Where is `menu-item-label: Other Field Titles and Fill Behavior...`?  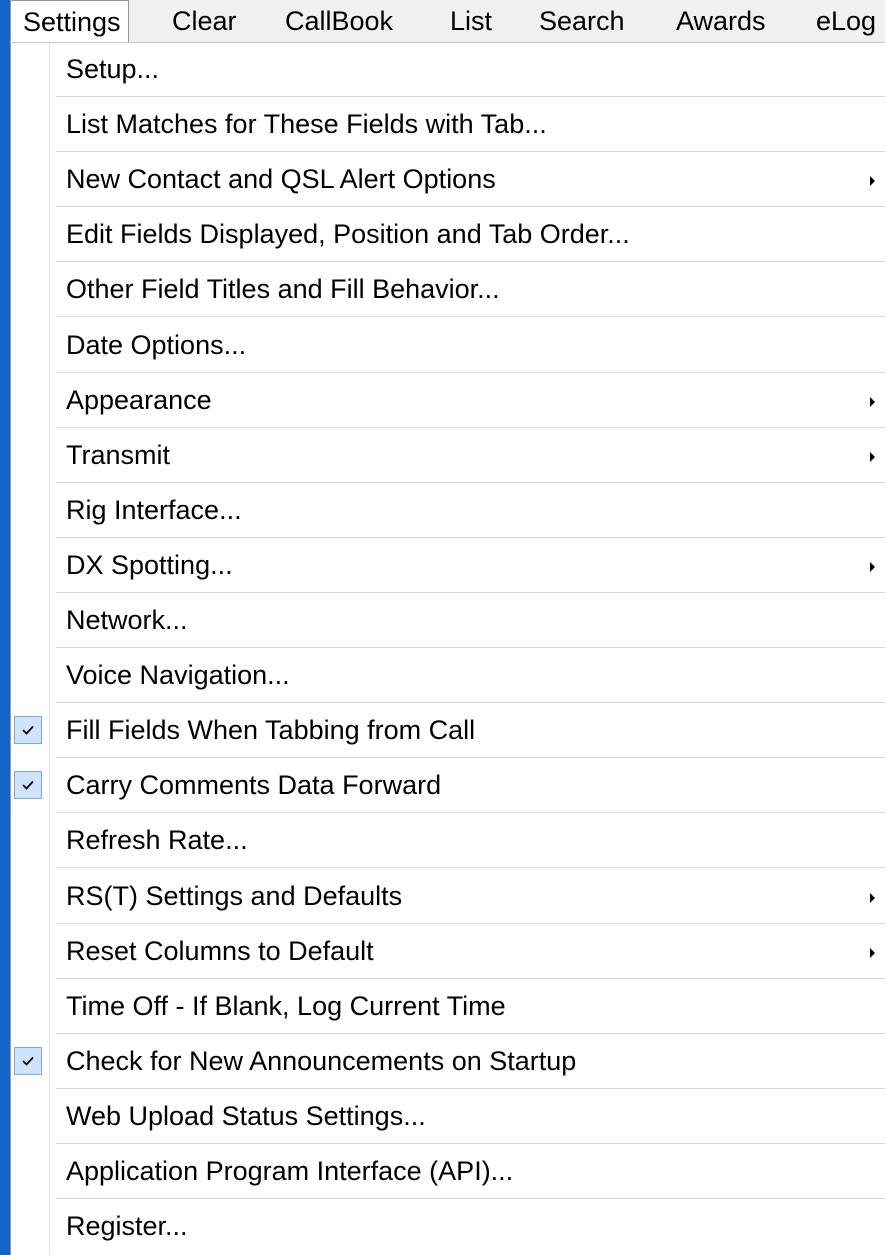
menu-item-label: Other Field Titles and Fill Behavior... is located at coordinates (283, 289).